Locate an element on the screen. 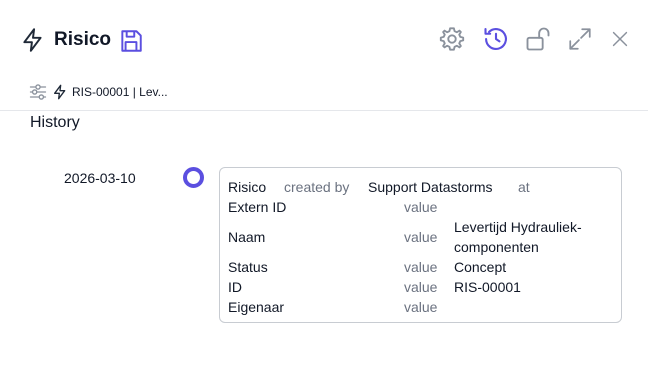  history-icon is located at coordinates (495, 39).